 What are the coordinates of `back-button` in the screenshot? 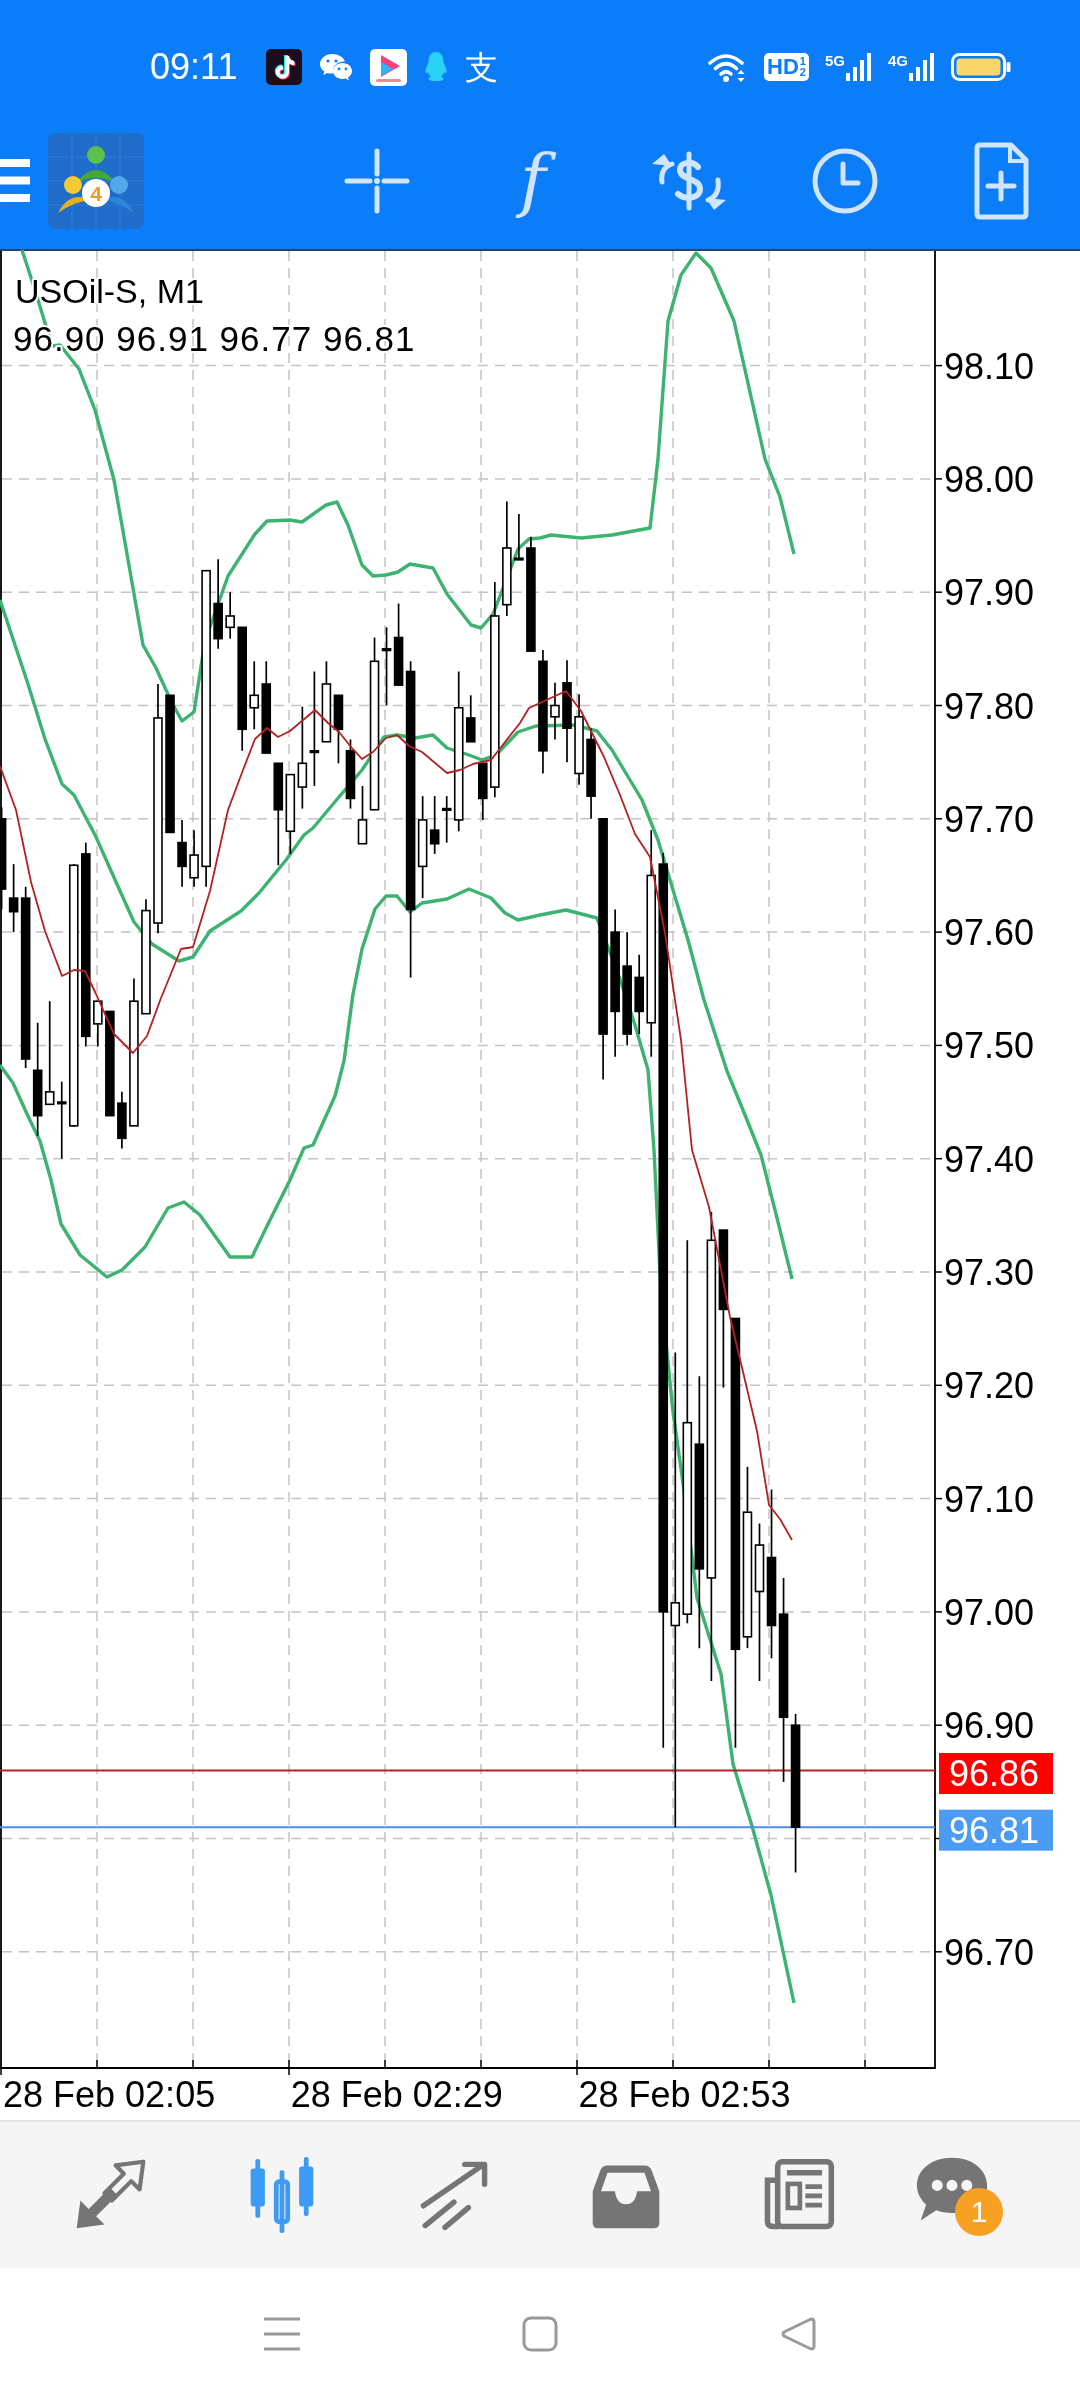 It's located at (798, 2334).